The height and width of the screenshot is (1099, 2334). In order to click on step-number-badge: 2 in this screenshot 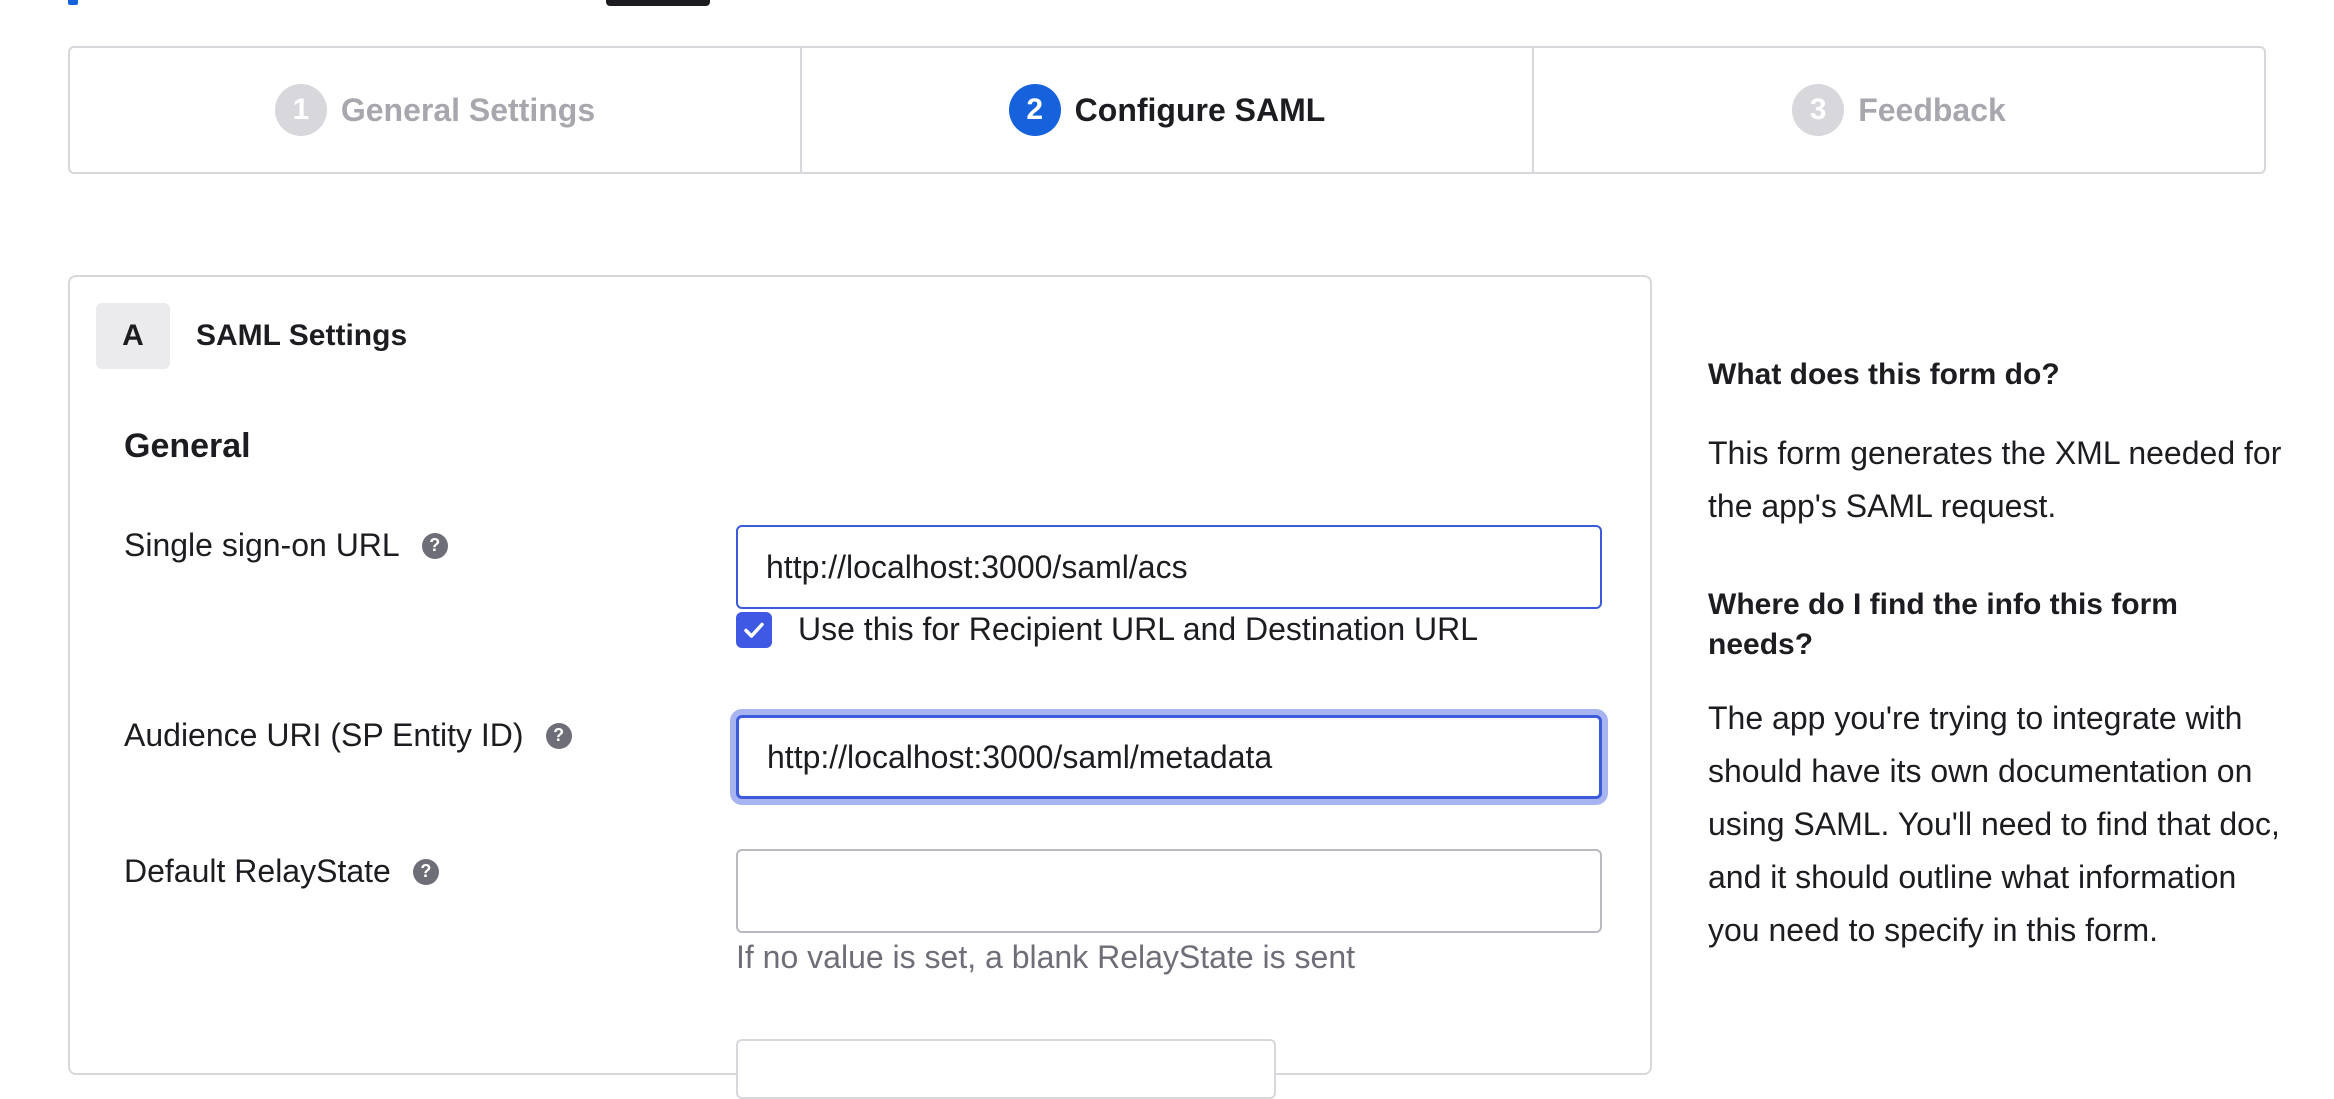, I will do `click(1034, 110)`.